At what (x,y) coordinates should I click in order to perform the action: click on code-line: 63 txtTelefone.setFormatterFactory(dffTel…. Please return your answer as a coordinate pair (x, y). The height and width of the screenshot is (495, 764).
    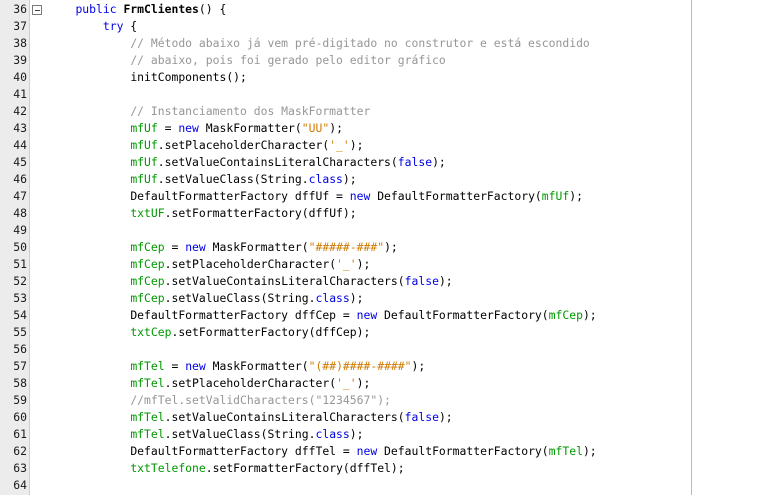
    Looking at the image, I should click on (382, 468).